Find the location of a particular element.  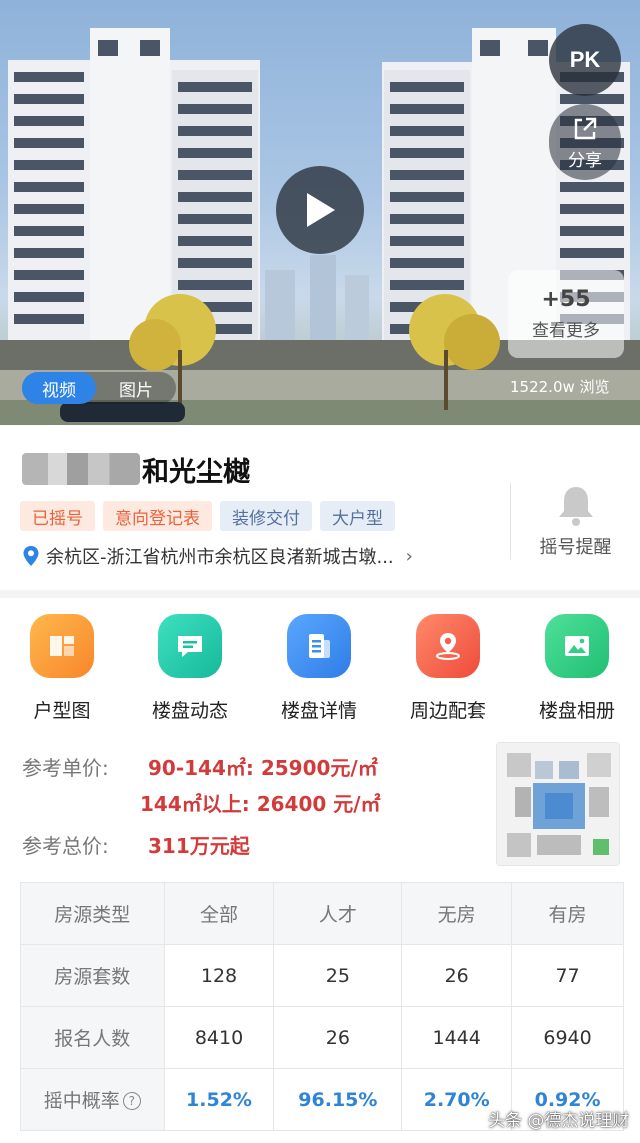

table-row: 房源套数 128 25 26 77 is located at coordinates (322, 975).